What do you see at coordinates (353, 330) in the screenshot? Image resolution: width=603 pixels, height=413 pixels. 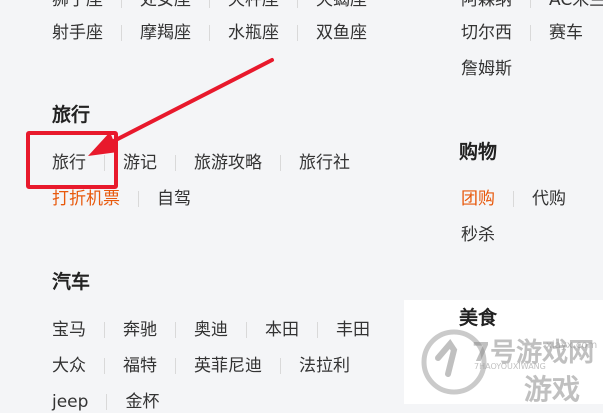 I see `tag-toyota: 丰田` at bounding box center [353, 330].